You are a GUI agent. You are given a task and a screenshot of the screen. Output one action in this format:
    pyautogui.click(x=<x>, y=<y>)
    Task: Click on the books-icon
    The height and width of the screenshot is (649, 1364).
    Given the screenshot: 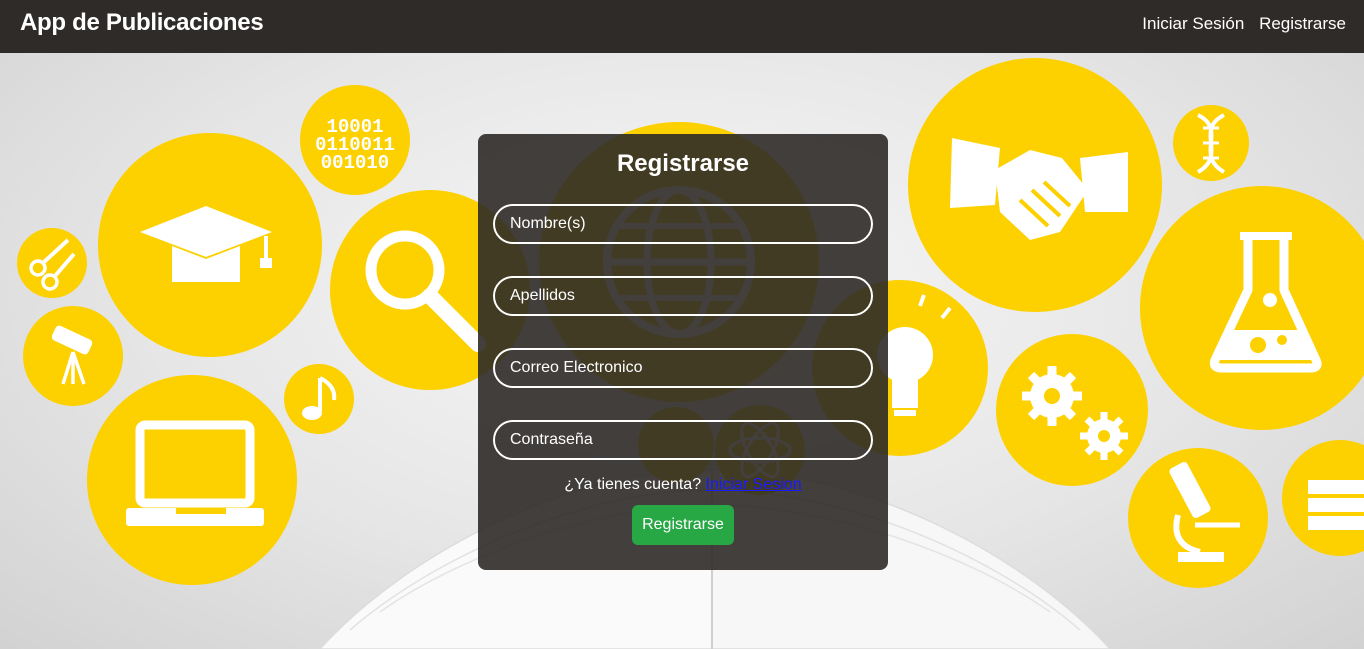 What is the action you would take?
    pyautogui.click(x=1323, y=498)
    